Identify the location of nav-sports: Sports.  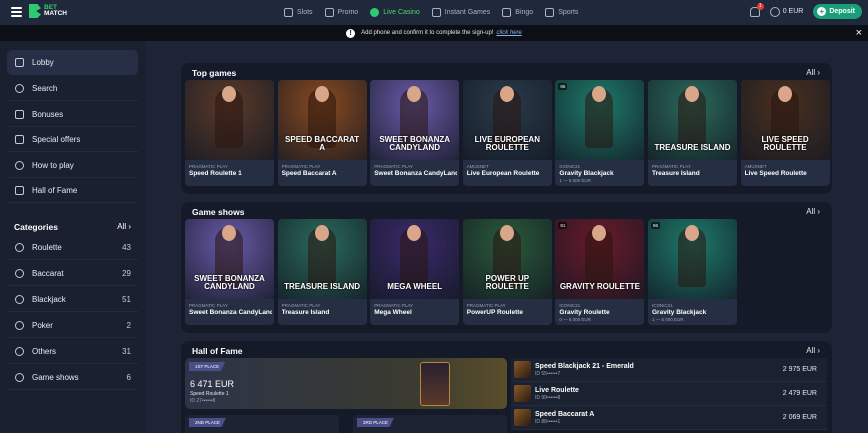
(561, 12).